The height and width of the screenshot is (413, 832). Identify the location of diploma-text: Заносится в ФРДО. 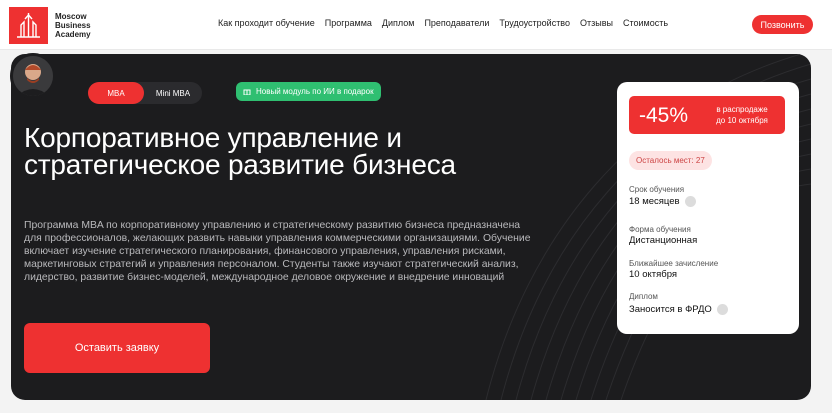
(670, 309).